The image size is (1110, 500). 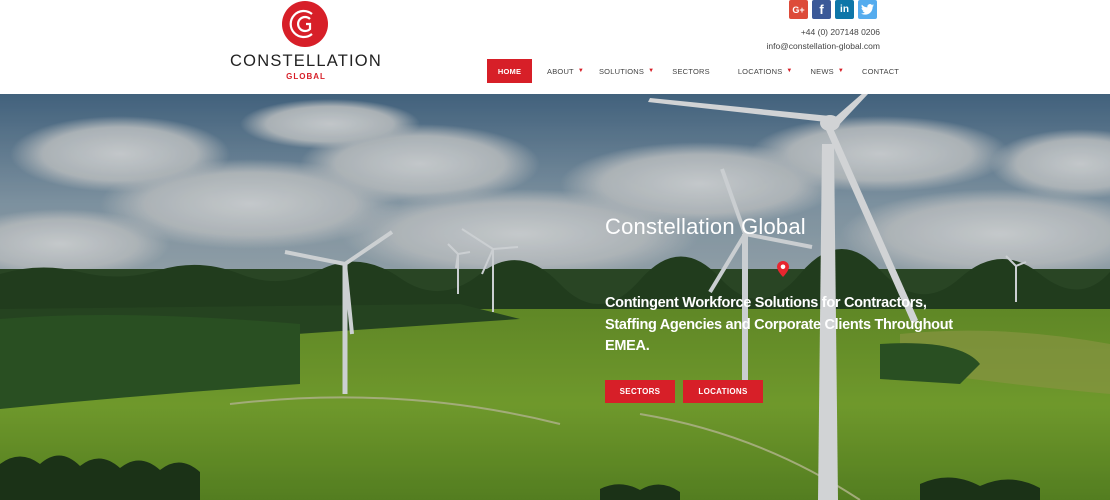 I want to click on location-pin-icon, so click(x=783, y=269).